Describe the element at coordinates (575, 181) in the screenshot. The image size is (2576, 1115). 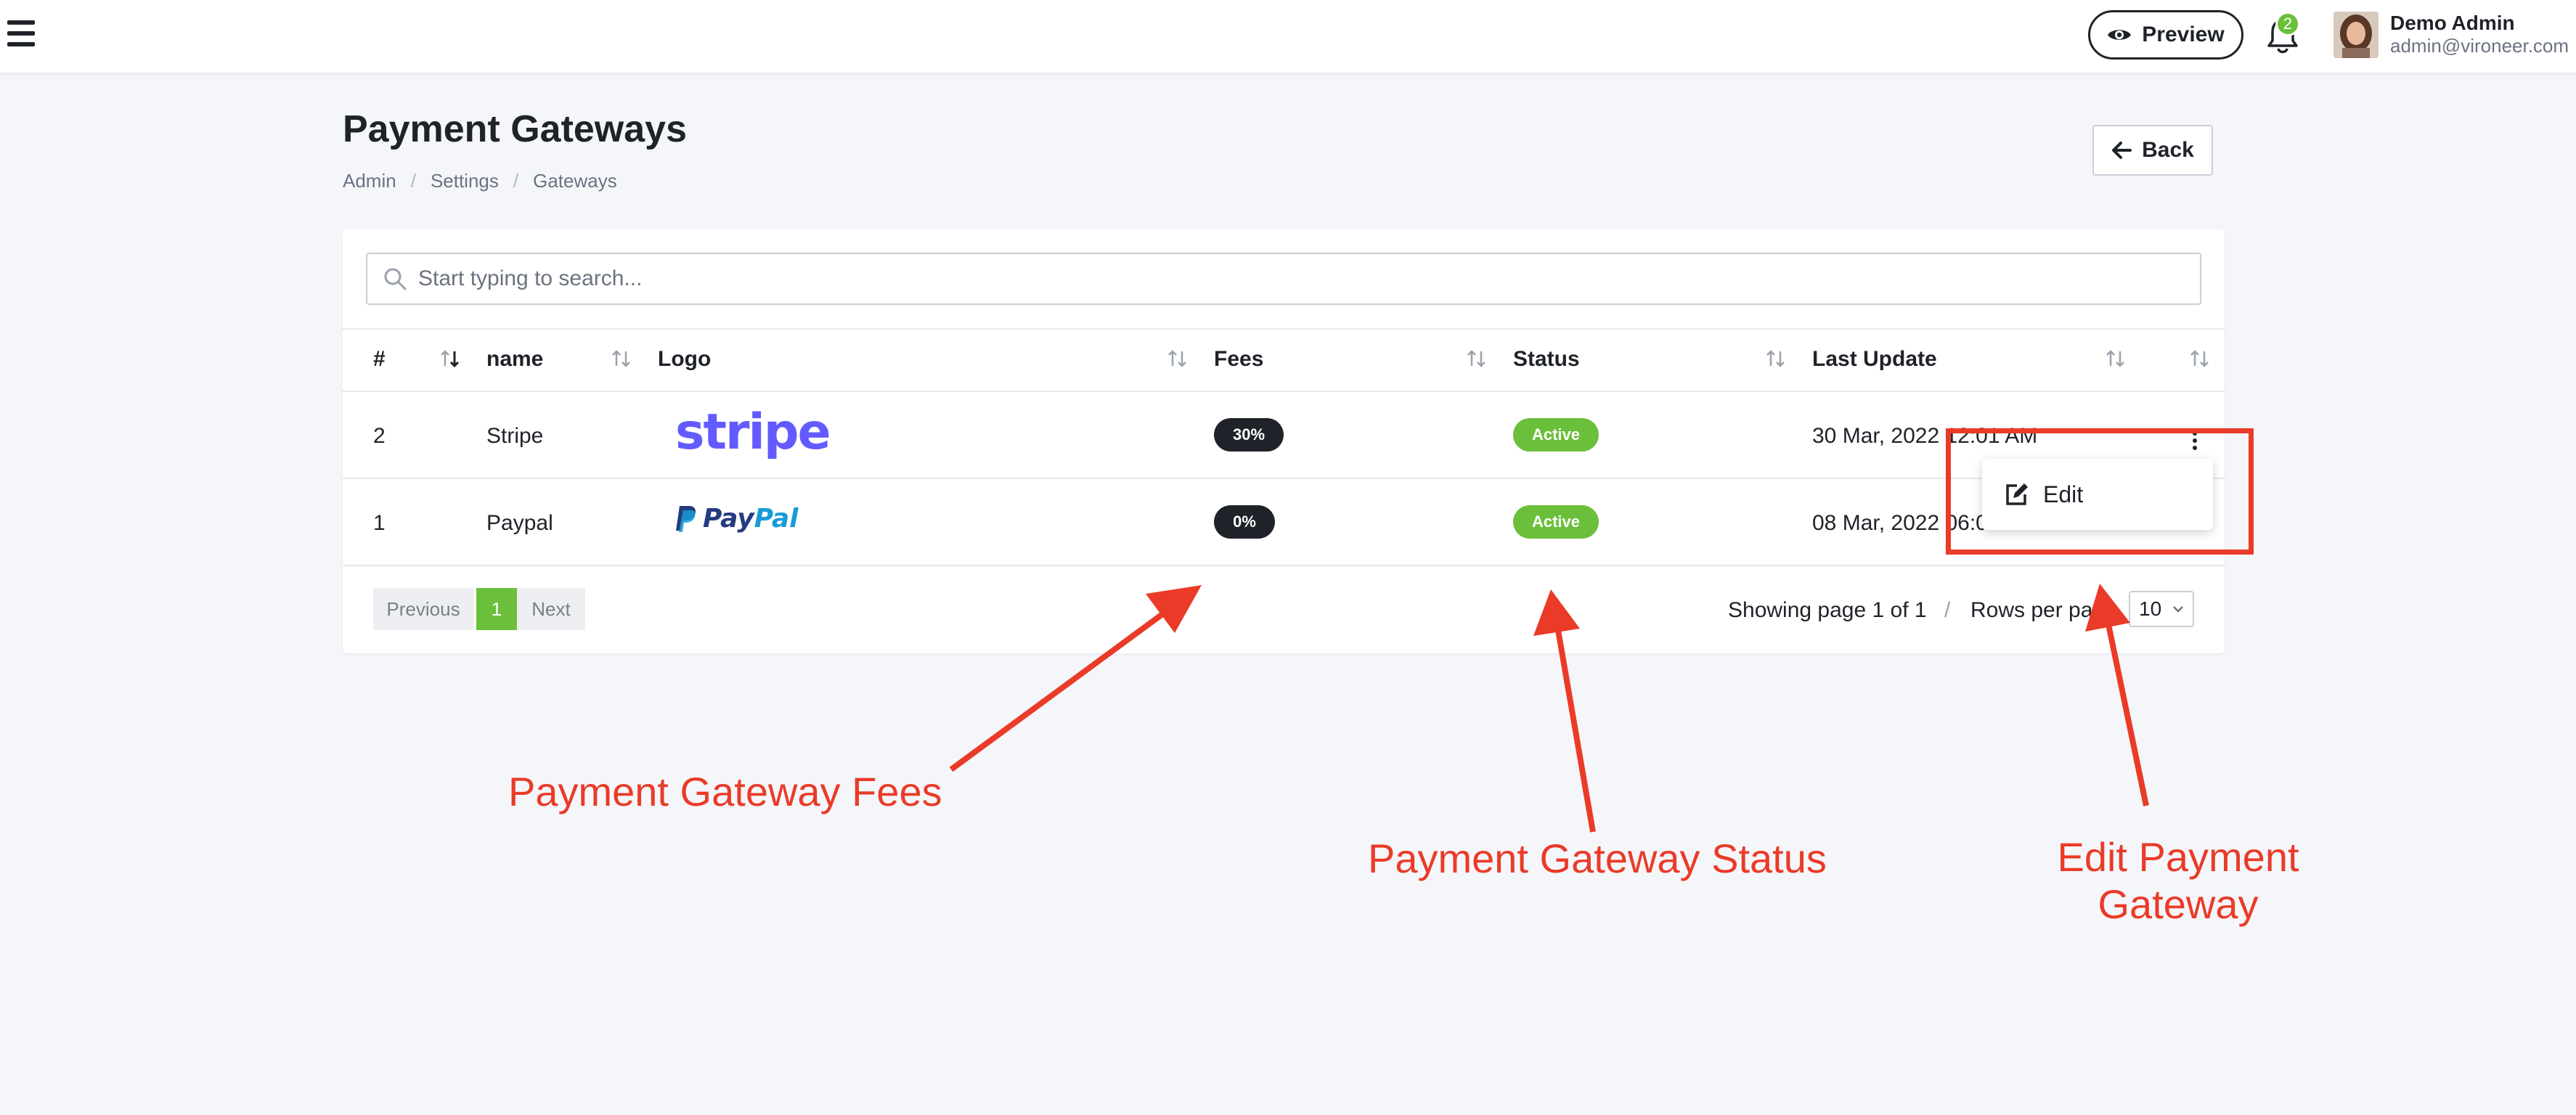
I see `breadcrumb-gateways: Gateways` at that location.